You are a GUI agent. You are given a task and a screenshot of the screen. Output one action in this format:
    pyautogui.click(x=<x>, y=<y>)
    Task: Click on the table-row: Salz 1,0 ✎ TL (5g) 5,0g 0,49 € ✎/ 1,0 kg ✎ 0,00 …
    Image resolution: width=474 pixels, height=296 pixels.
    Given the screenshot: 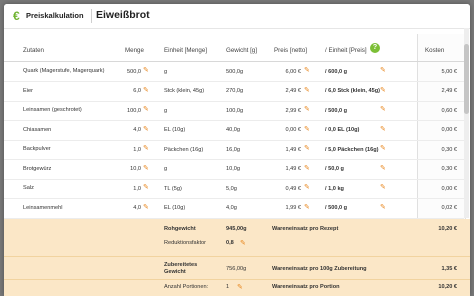 What is the action you would take?
    pyautogui.click(x=234, y=189)
    